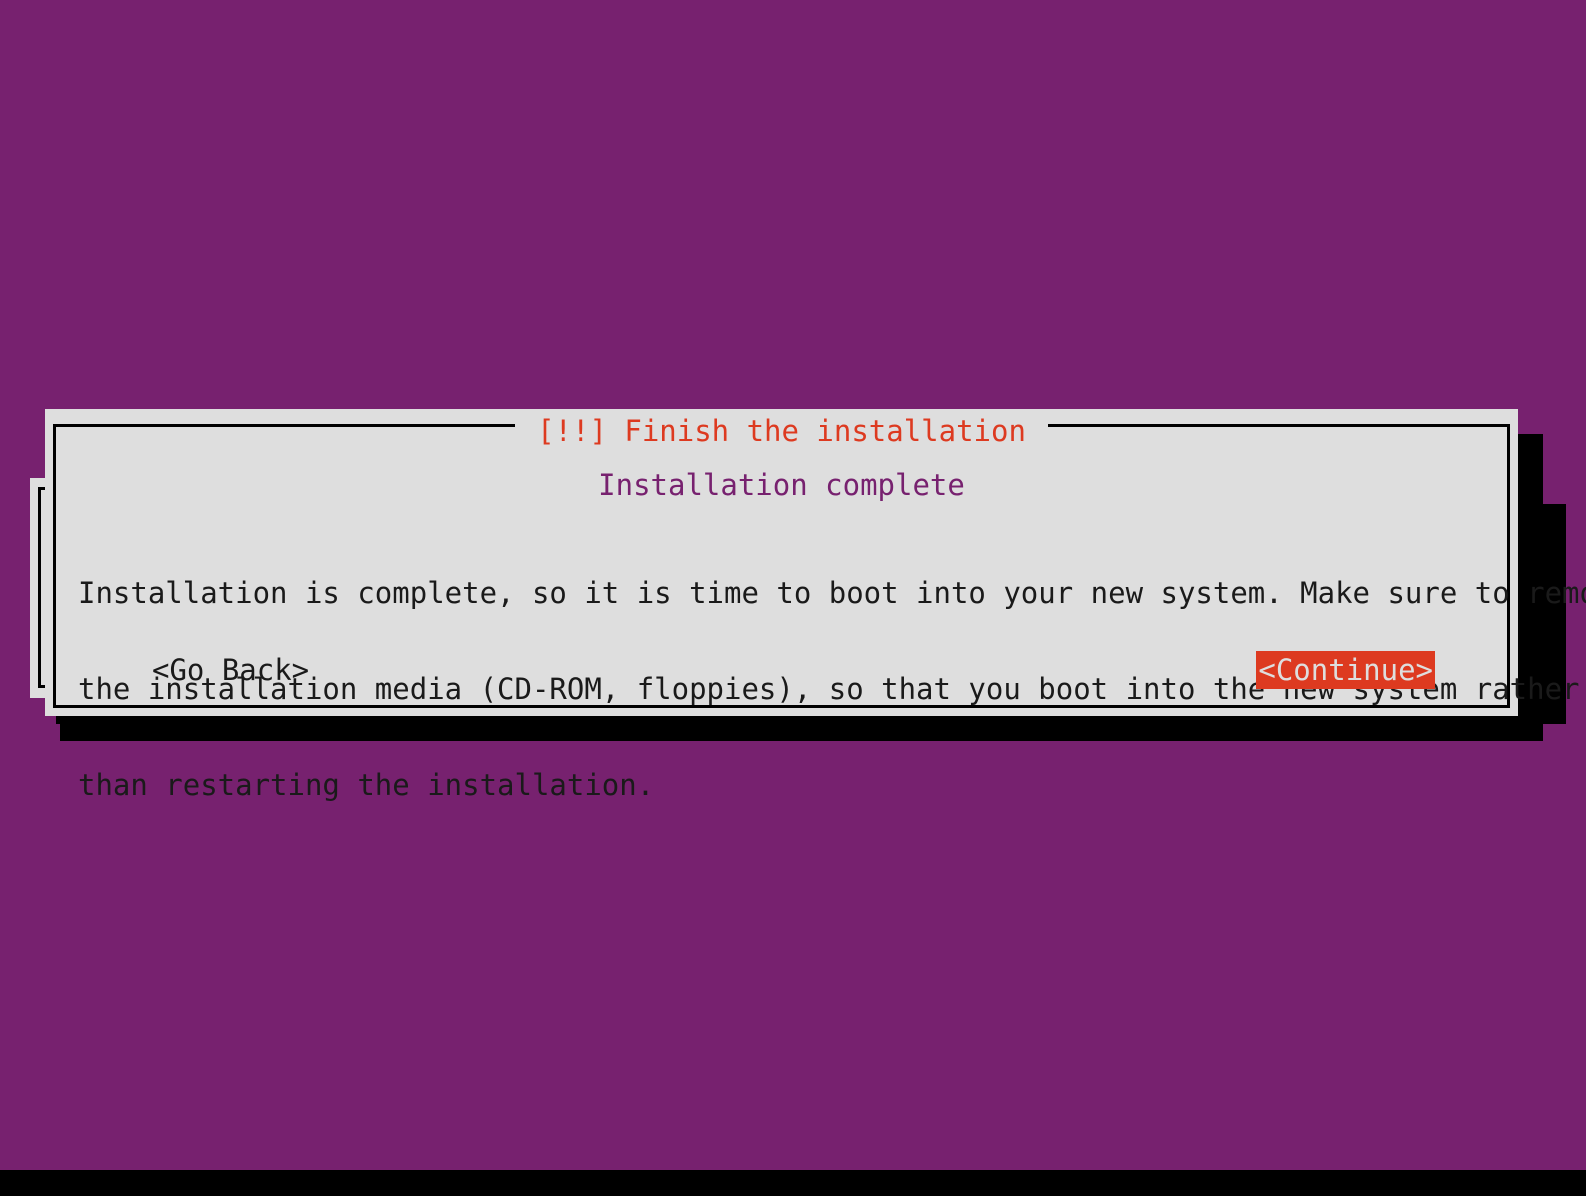 This screenshot has height=1196, width=1586. What do you see at coordinates (782, 671) in the screenshot?
I see `dialog-buttons: <Go Back> <Continue>` at bounding box center [782, 671].